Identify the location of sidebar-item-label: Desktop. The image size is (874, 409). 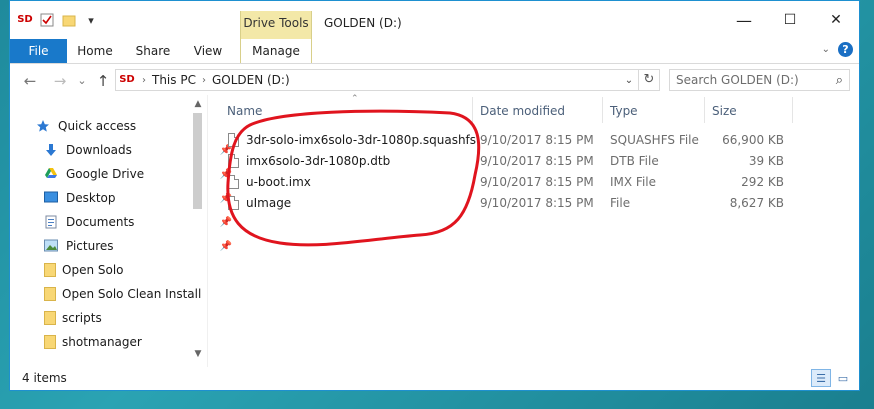
(91, 198).